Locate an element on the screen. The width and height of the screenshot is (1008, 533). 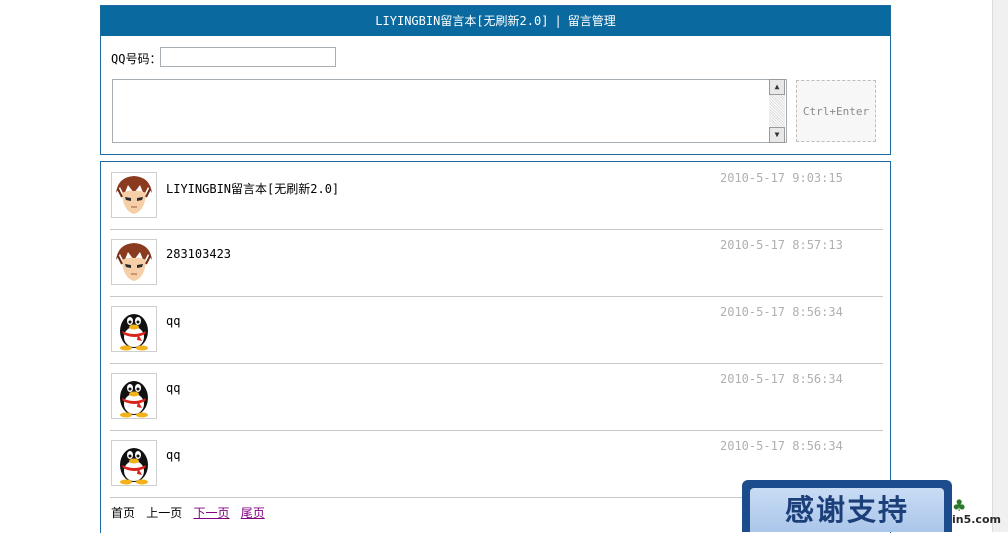
guestbook-title: LIYINGBIN留言本[无刷新2.0] is located at coordinates (462, 21).